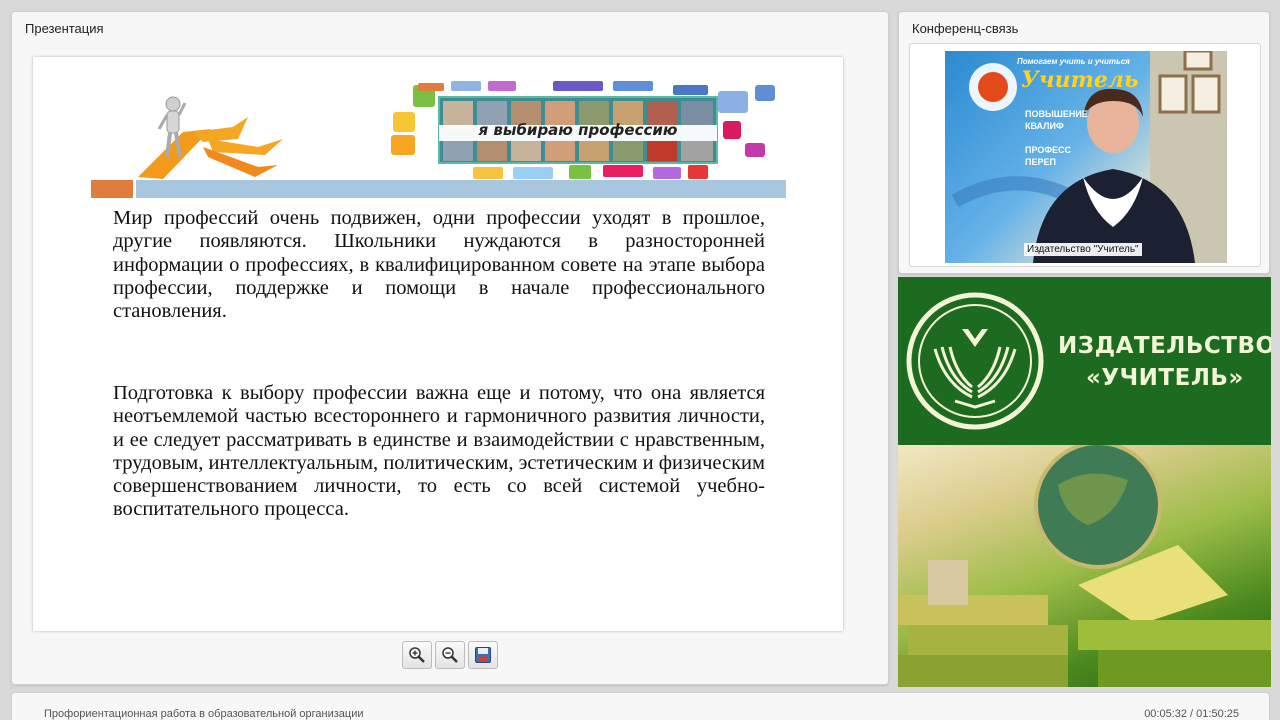 The height and width of the screenshot is (720, 1280). I want to click on poster-line-1: ПОВЫШЕНИЕ, so click(1056, 114).